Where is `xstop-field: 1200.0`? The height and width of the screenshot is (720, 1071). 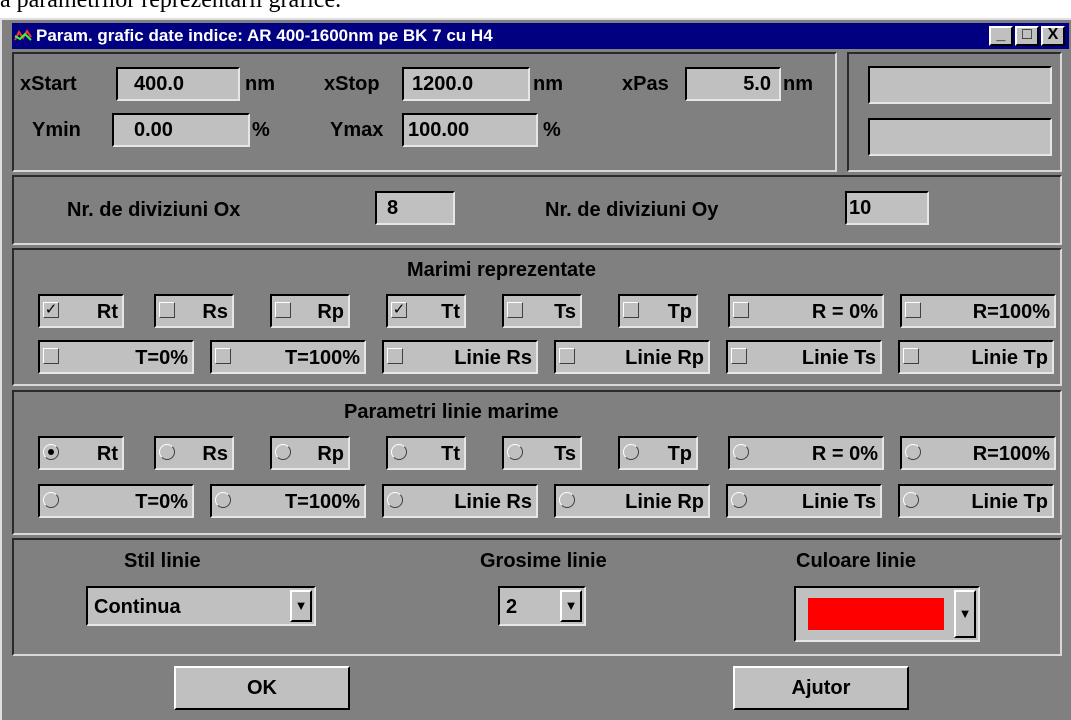
xstop-field: 1200.0 is located at coordinates (466, 84).